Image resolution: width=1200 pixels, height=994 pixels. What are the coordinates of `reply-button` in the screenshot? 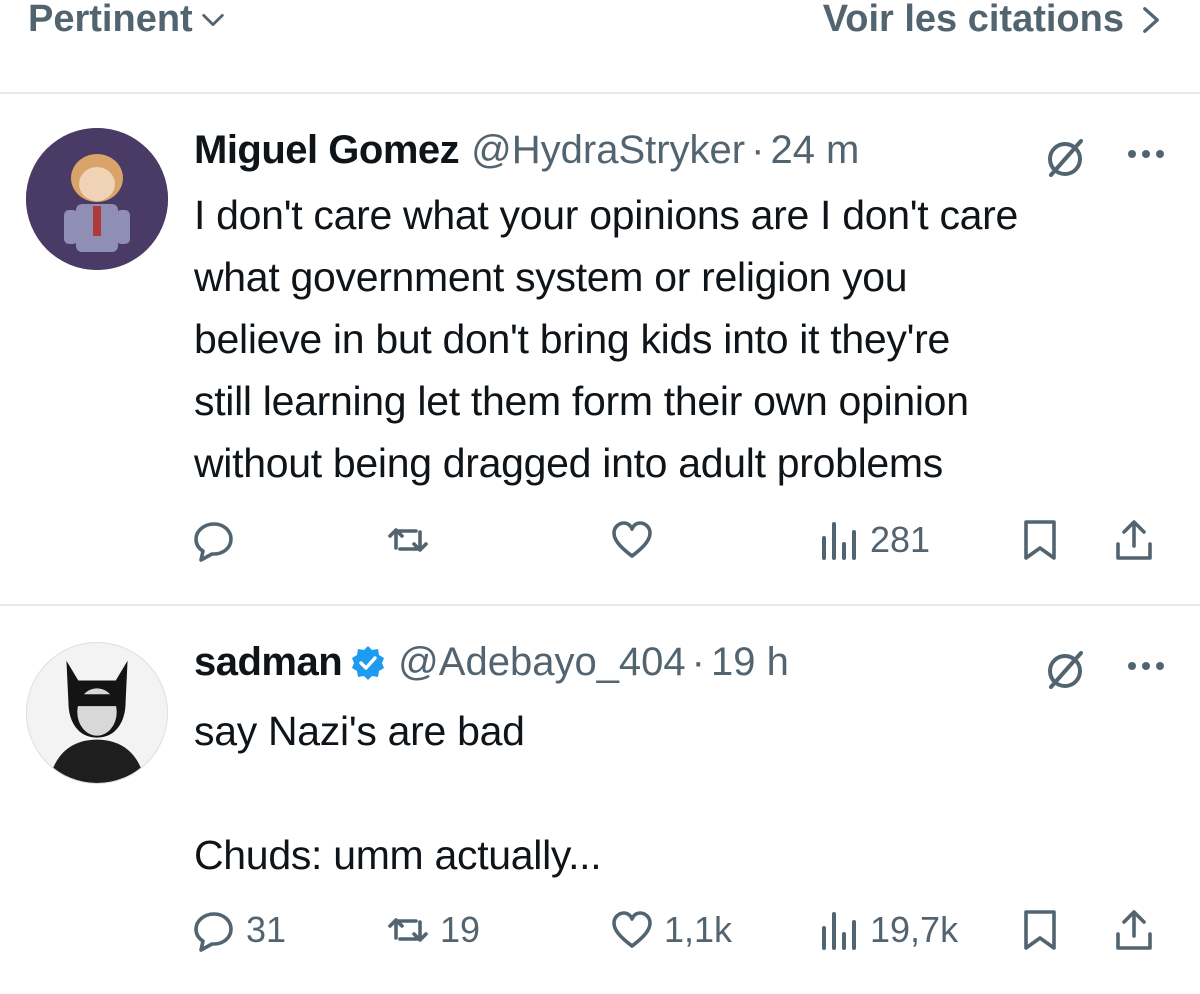 It's located at (219, 540).